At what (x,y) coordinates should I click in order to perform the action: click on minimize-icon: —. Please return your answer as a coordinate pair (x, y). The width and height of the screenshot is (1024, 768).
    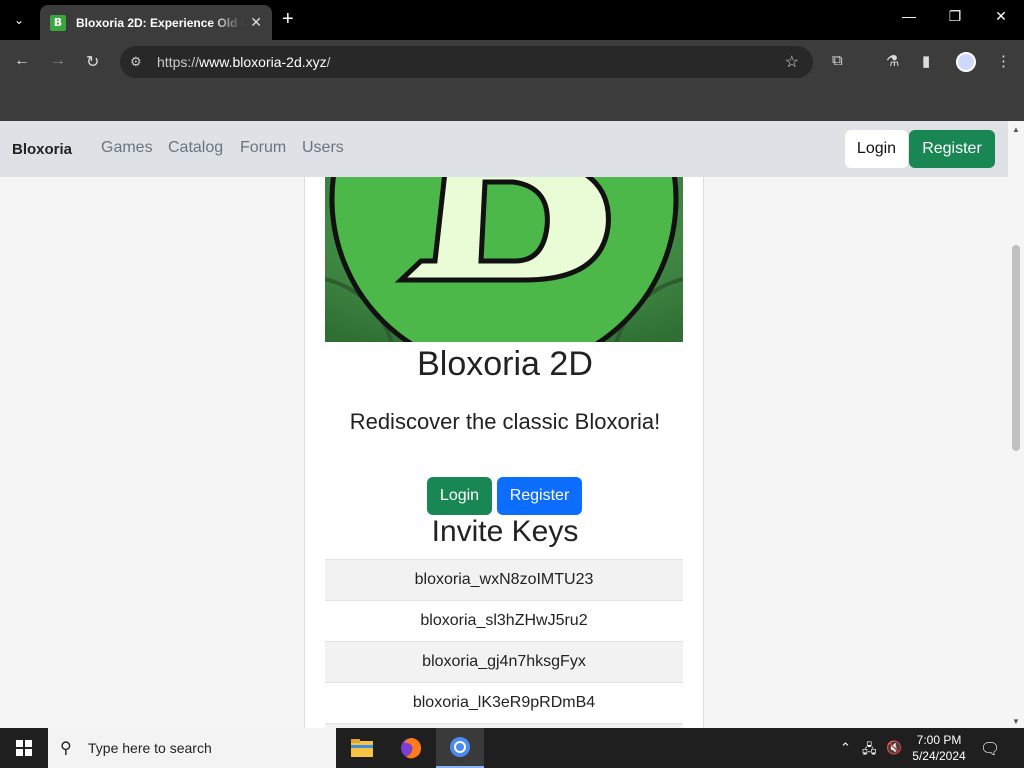
    Looking at the image, I should click on (909, 16).